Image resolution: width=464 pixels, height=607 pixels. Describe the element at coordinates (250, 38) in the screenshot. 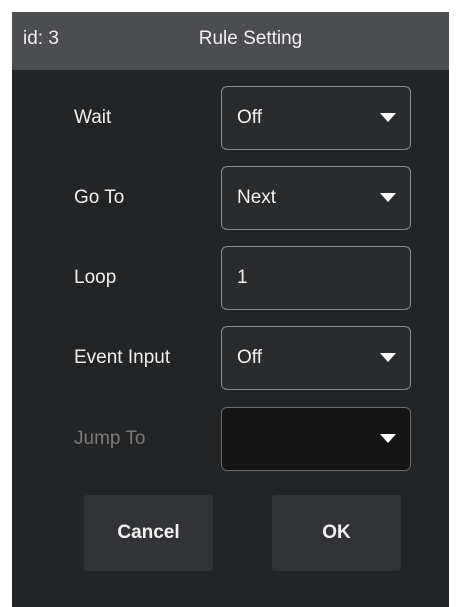

I see `dialog-title: Rule Setting` at that location.